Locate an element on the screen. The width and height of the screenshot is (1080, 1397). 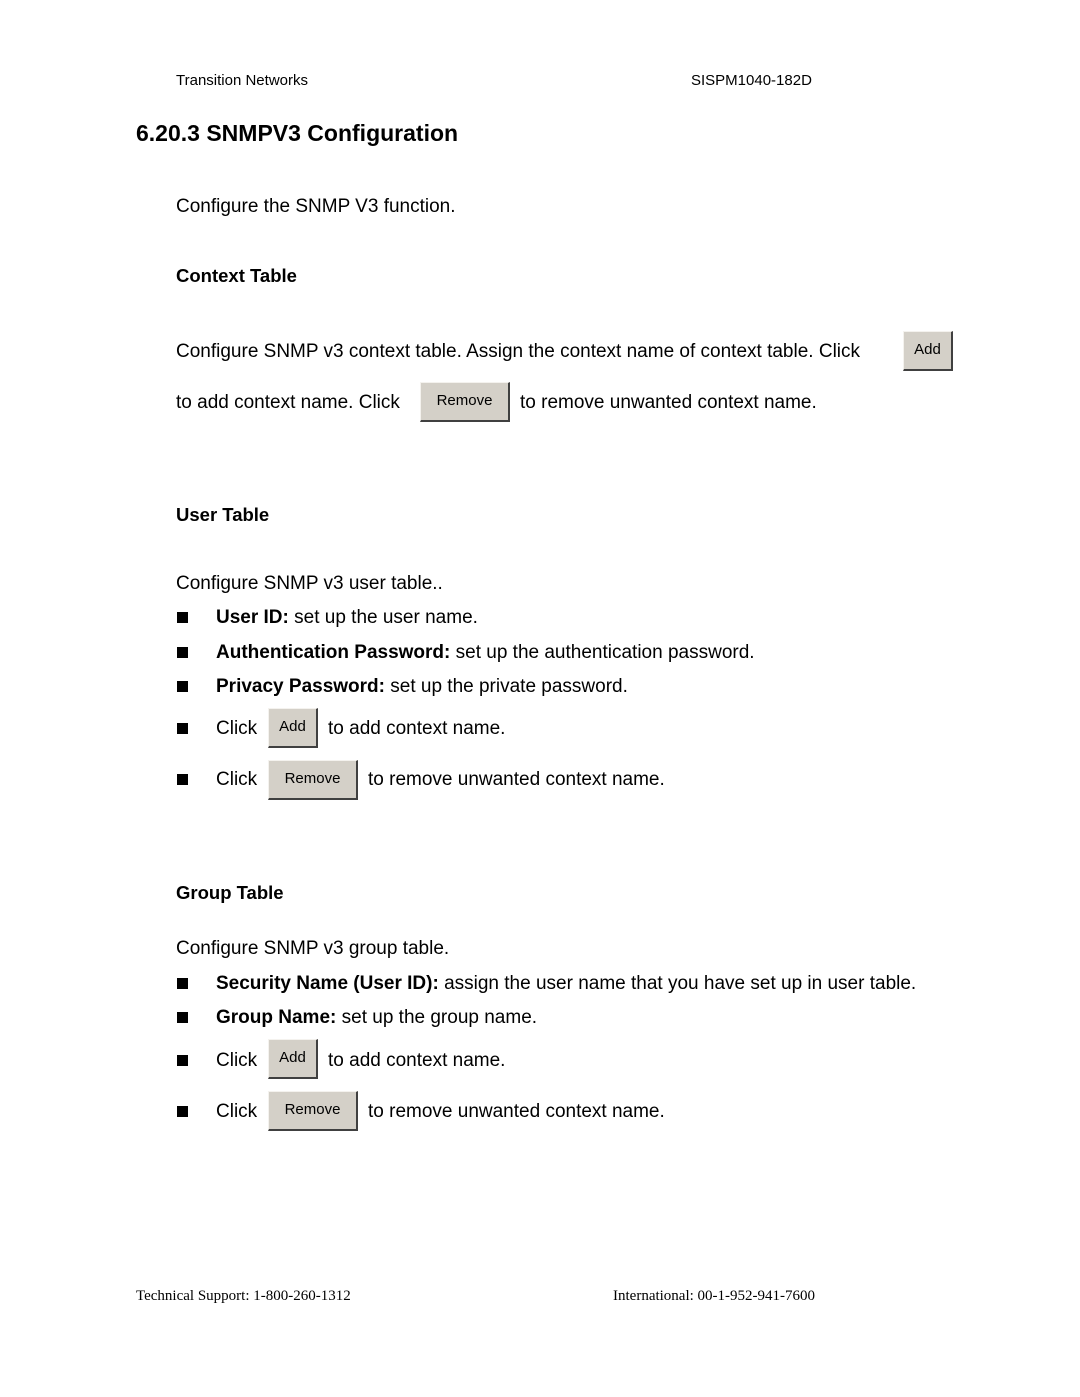
section-intro: Configure the SNMP V3 function. is located at coordinates (316, 206).